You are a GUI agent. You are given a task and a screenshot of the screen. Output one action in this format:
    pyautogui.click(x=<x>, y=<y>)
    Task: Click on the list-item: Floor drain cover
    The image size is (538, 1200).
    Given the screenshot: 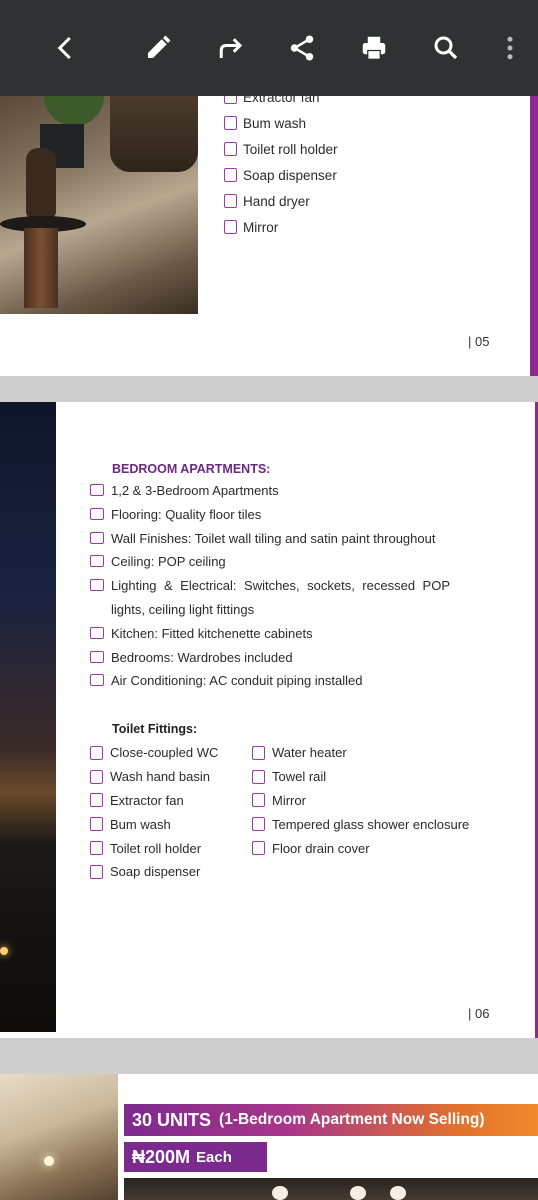 What is the action you would take?
    pyautogui.click(x=360, y=848)
    